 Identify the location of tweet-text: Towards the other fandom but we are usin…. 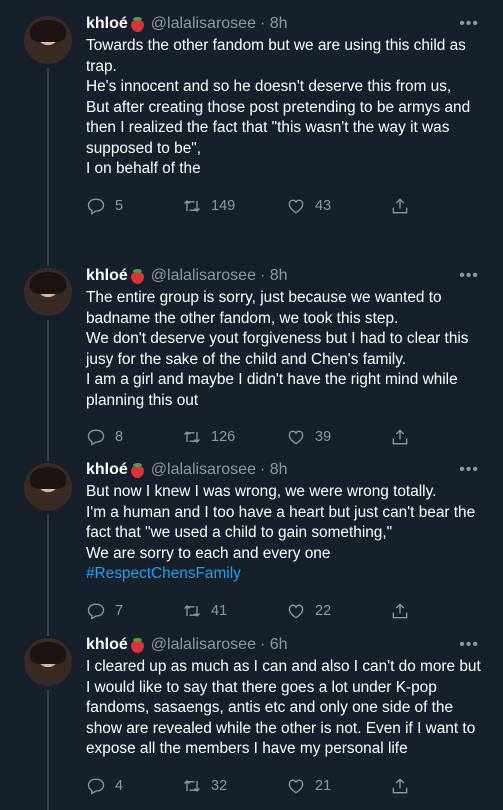
(286, 108).